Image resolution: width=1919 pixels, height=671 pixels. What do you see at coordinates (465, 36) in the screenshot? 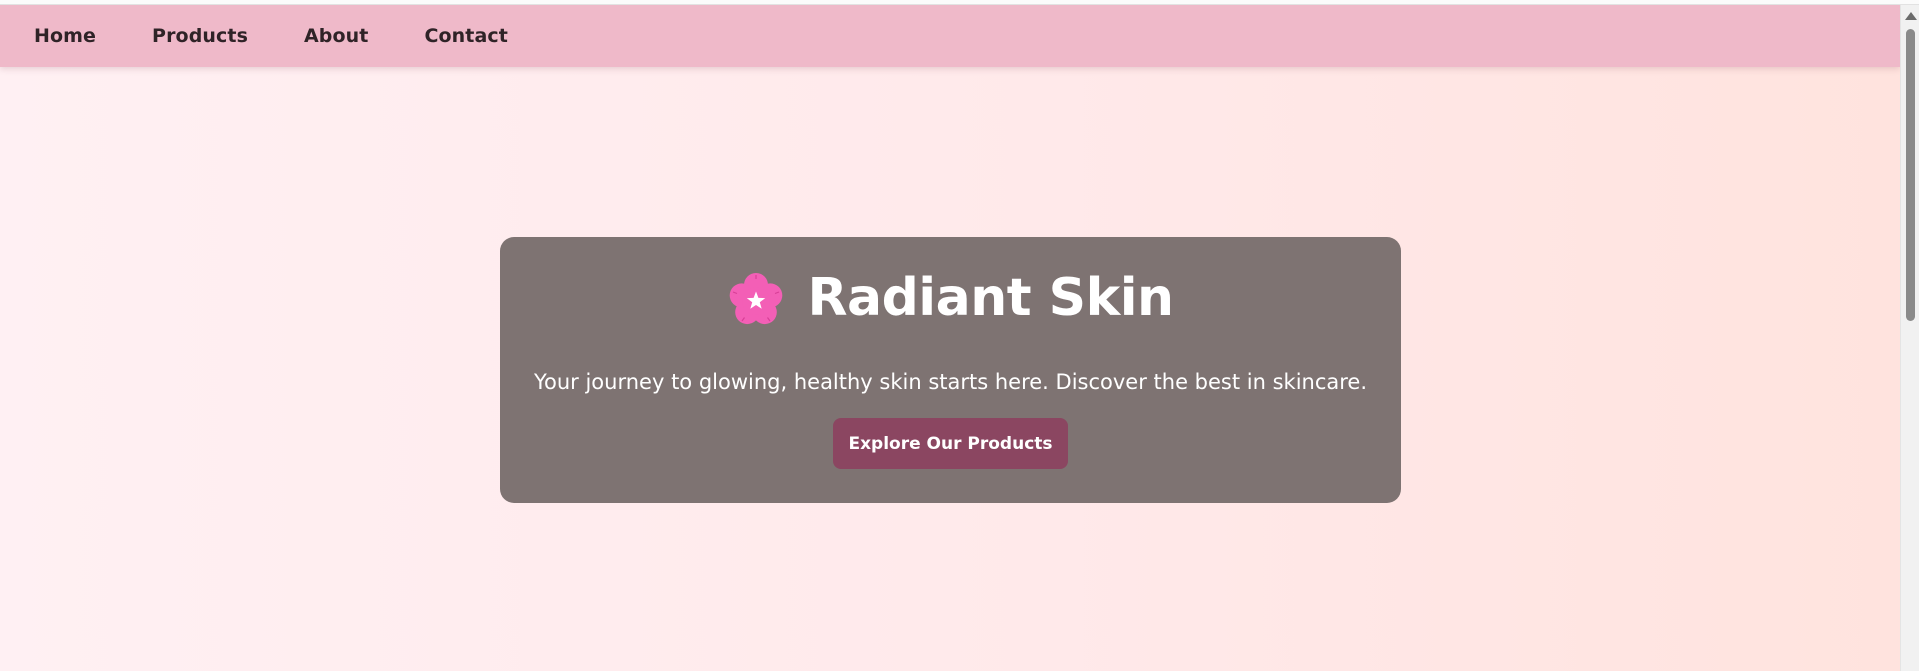
I see `nav-link-contact: Contact` at bounding box center [465, 36].